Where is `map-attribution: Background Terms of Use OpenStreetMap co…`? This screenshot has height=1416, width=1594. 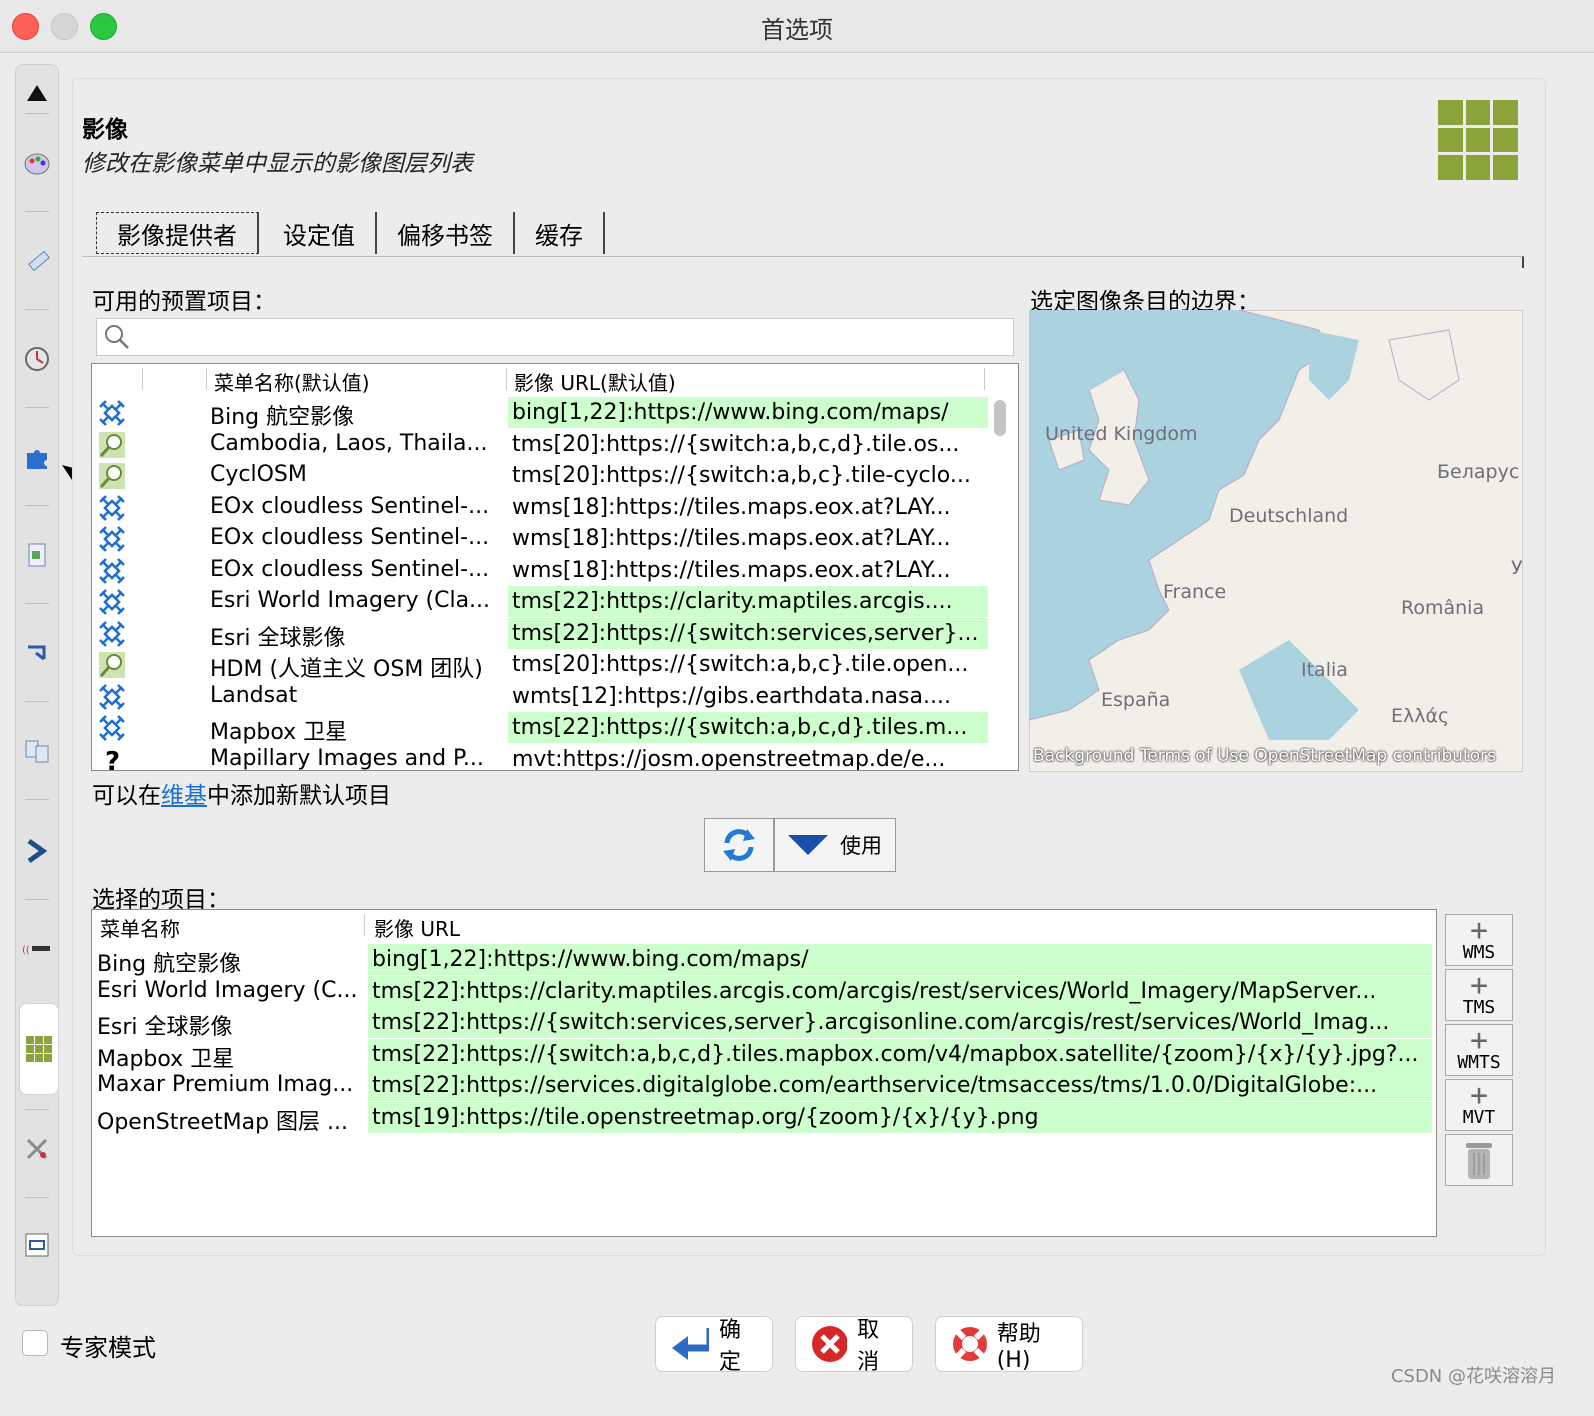
map-attribution: Background Terms of Use OpenStreetMap co… is located at coordinates (1264, 756).